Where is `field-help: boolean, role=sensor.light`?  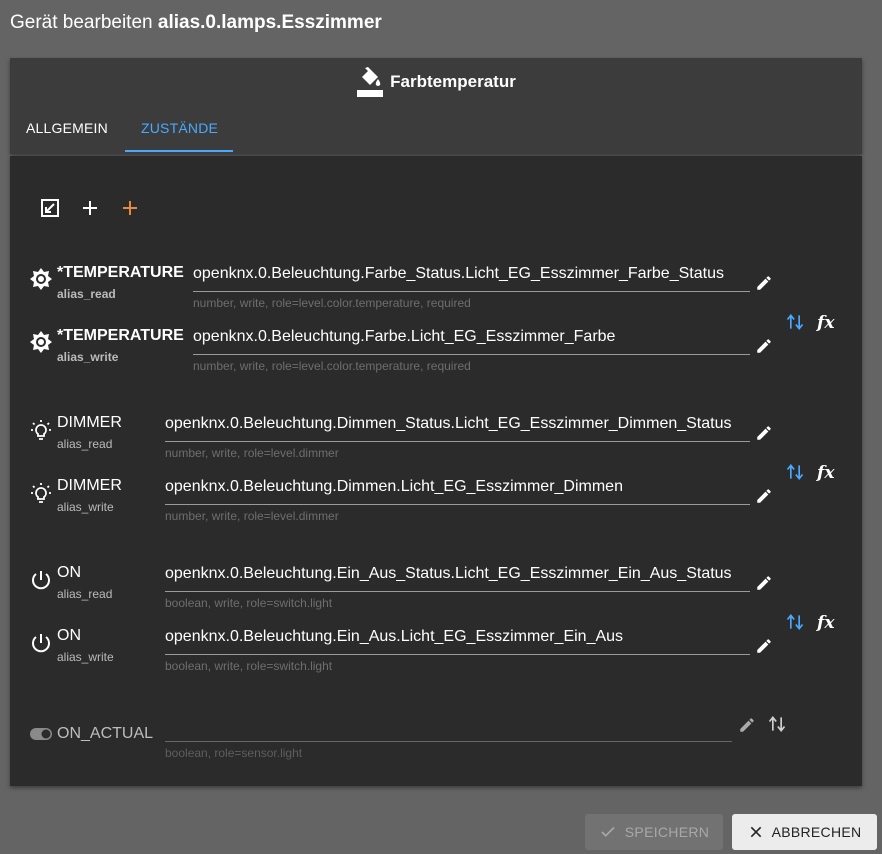
field-help: boolean, role=sensor.light is located at coordinates (234, 753).